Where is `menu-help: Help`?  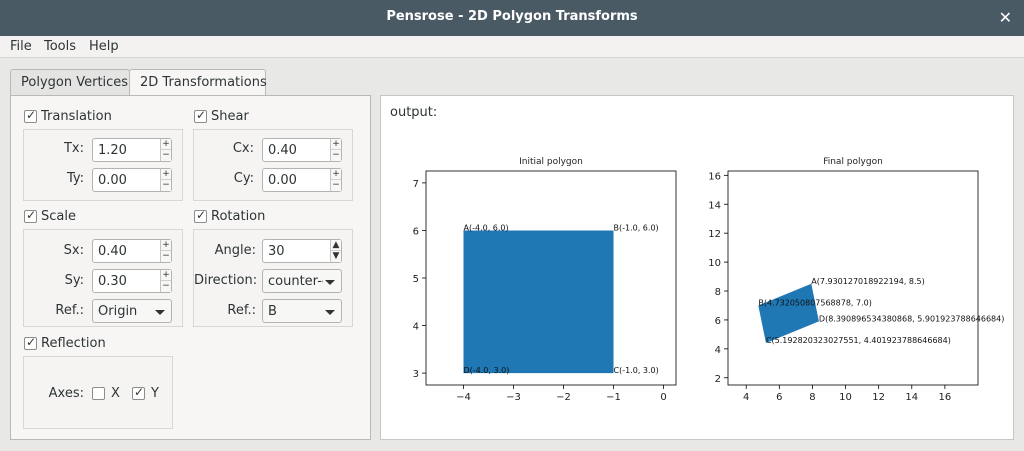
menu-help: Help is located at coordinates (104, 46).